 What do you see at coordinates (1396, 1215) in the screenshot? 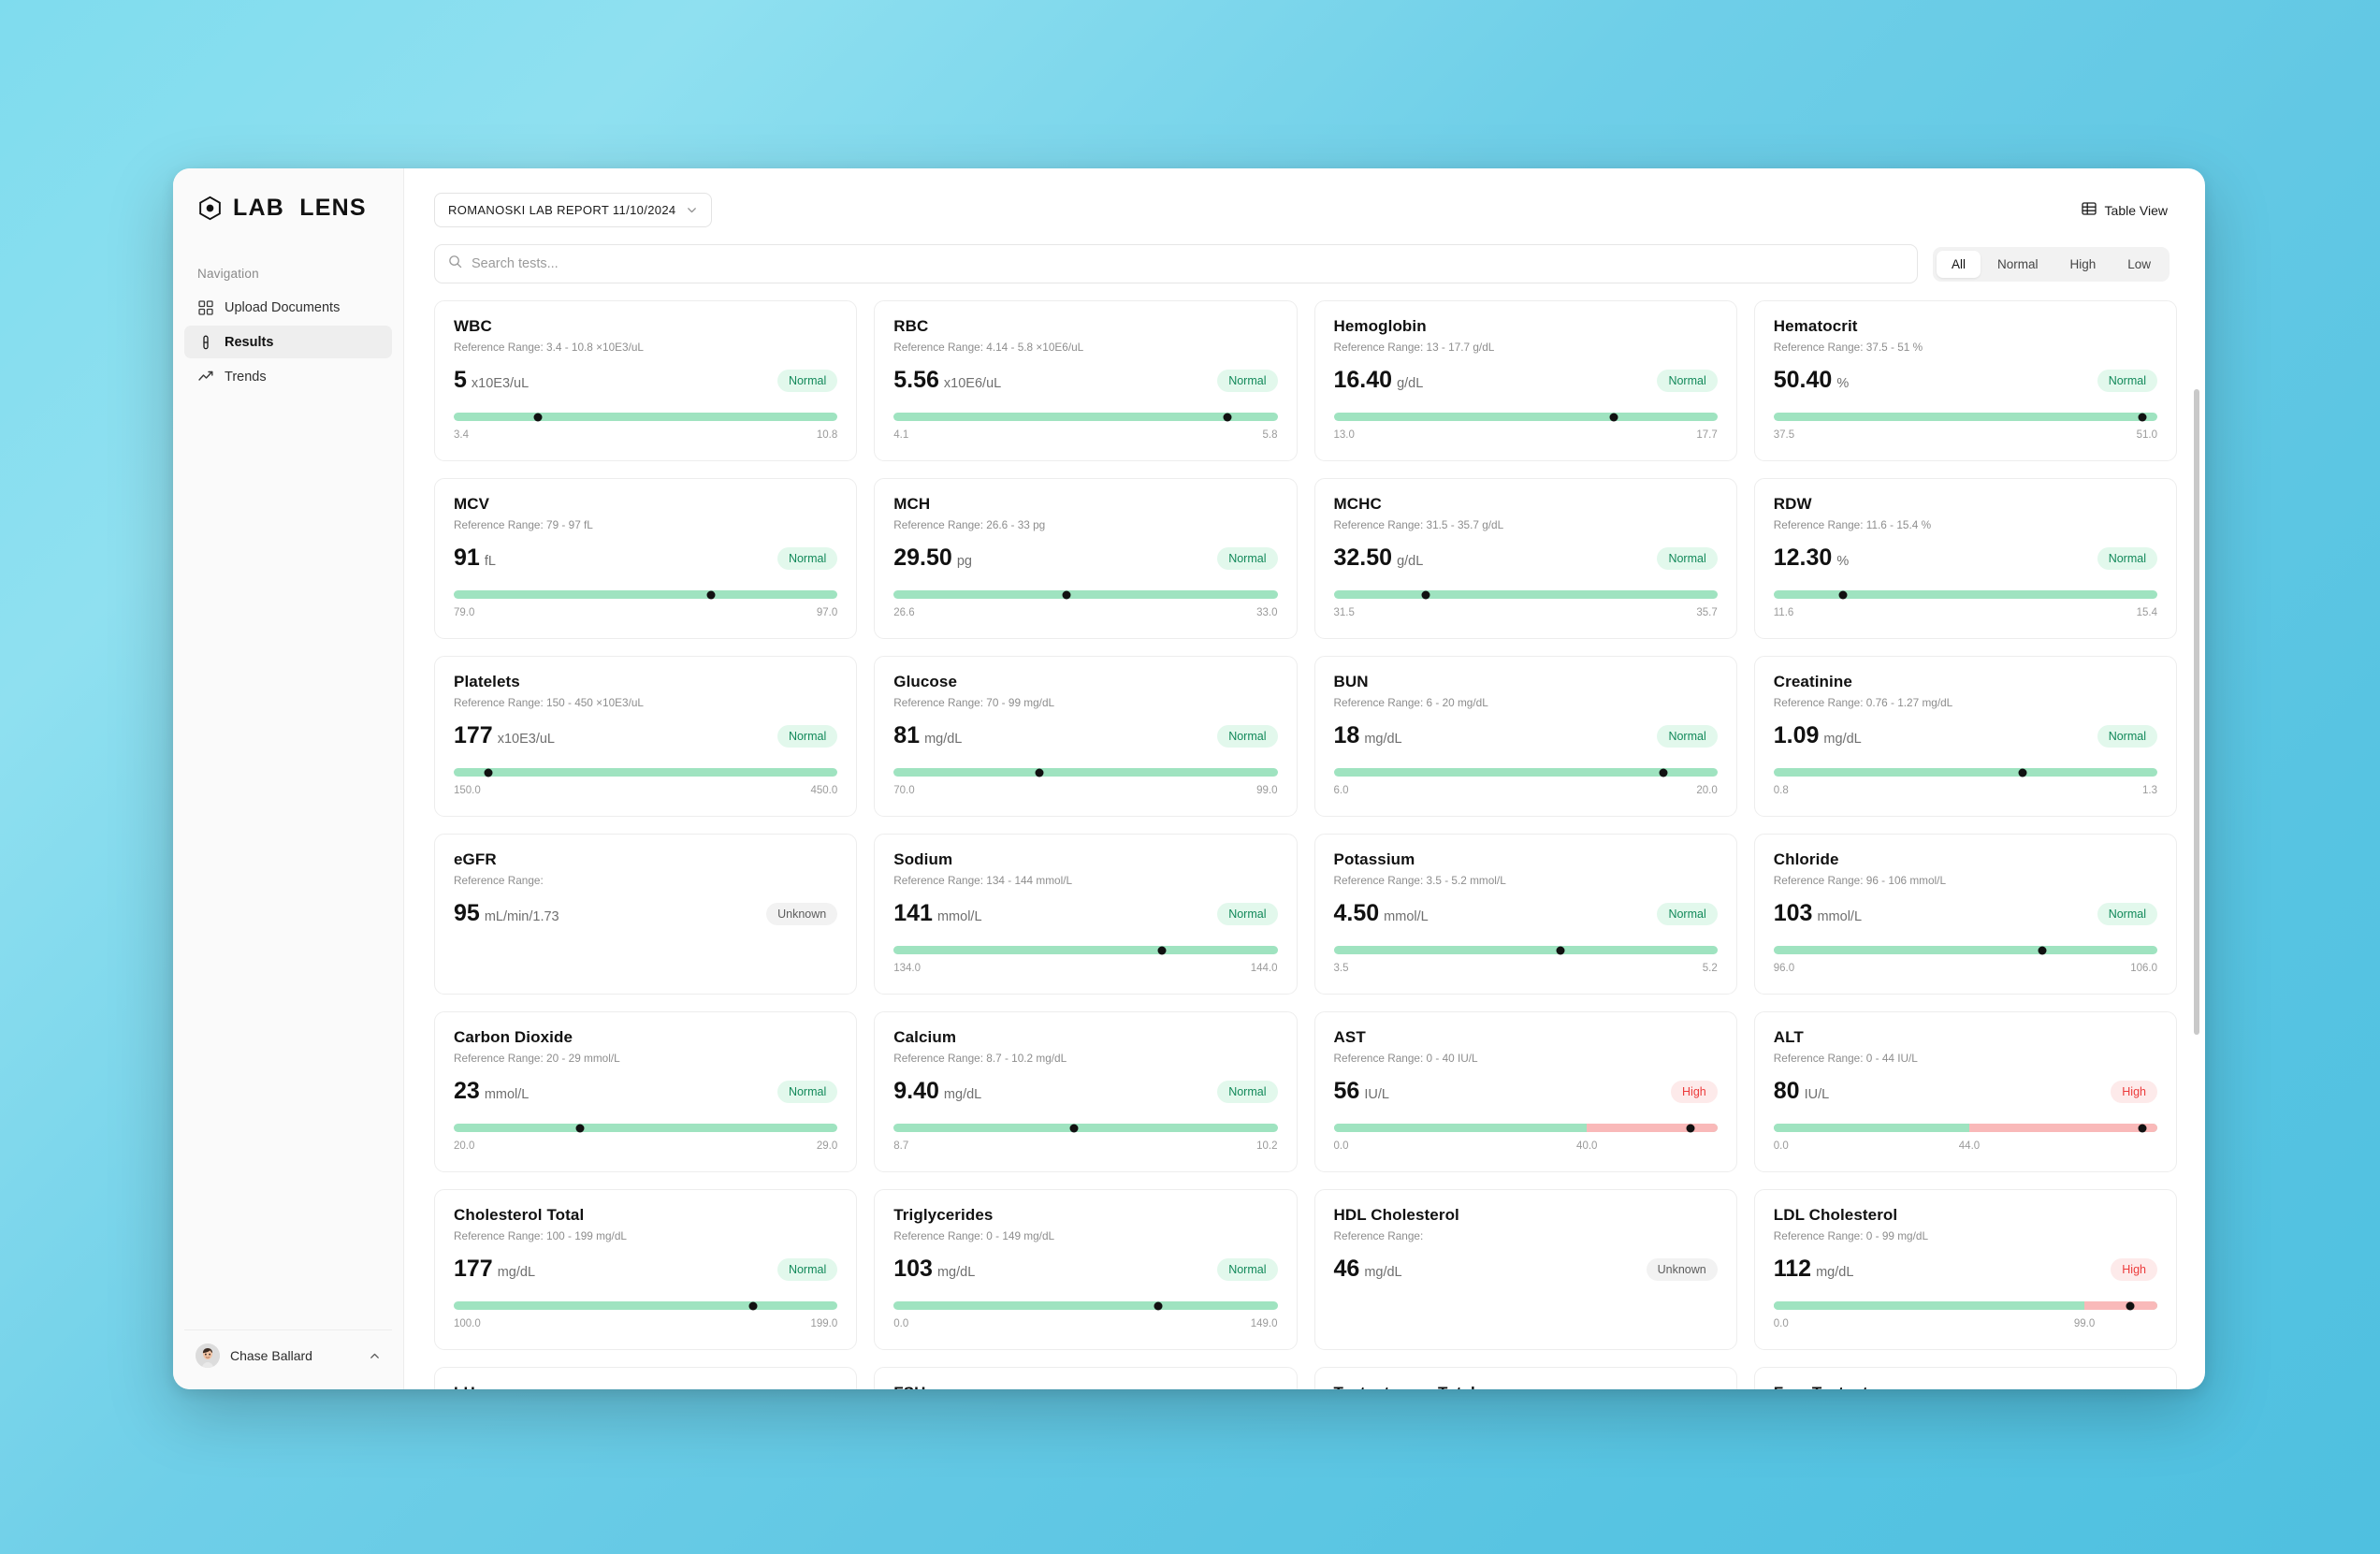
I see `test-name: HDL Cholesterol` at bounding box center [1396, 1215].